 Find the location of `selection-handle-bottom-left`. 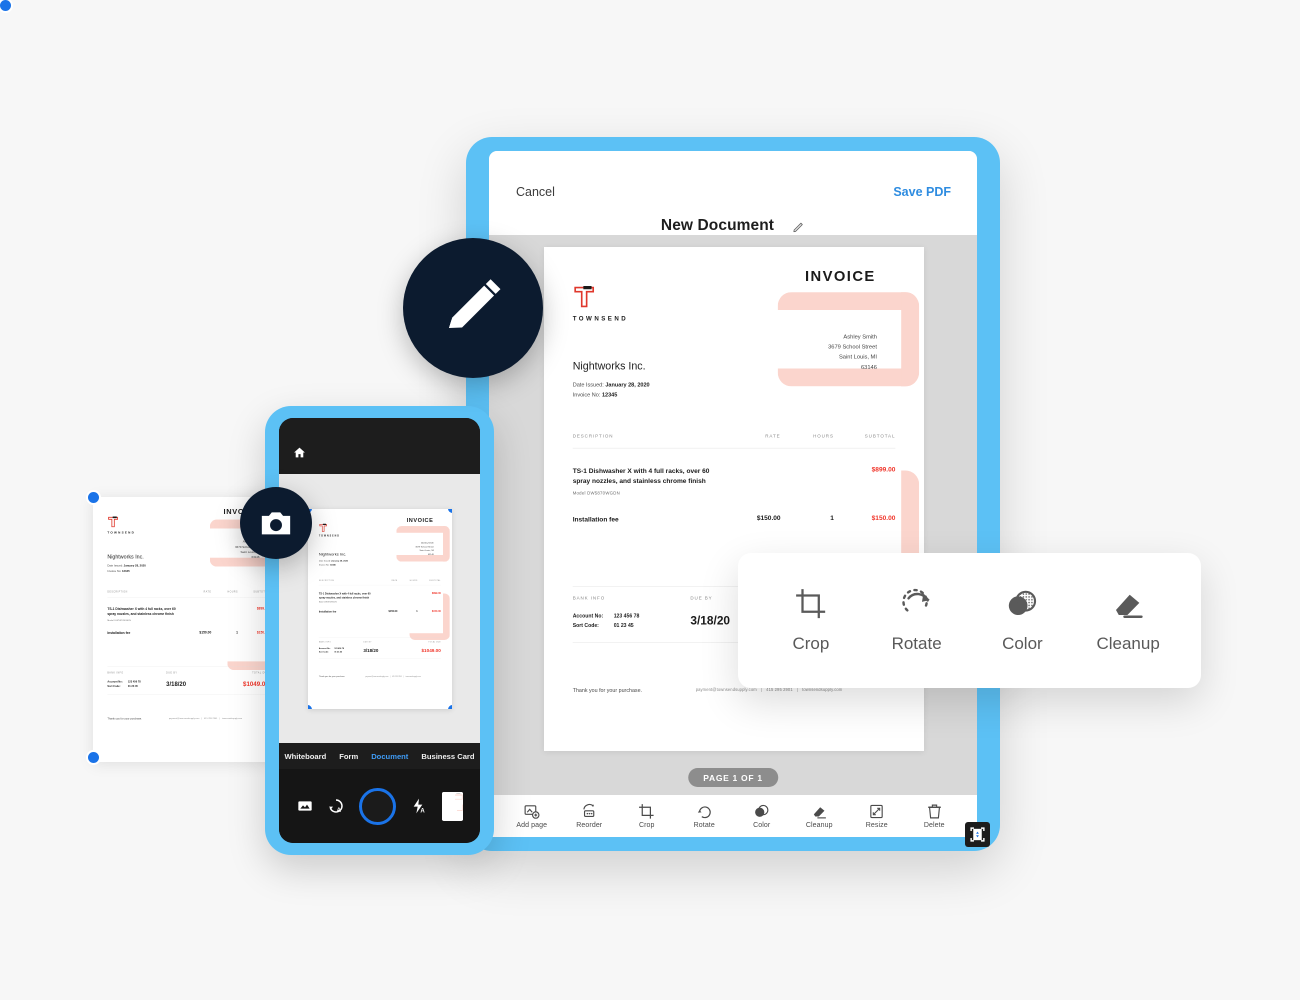

selection-handle-bottom-left is located at coordinates (93, 757).